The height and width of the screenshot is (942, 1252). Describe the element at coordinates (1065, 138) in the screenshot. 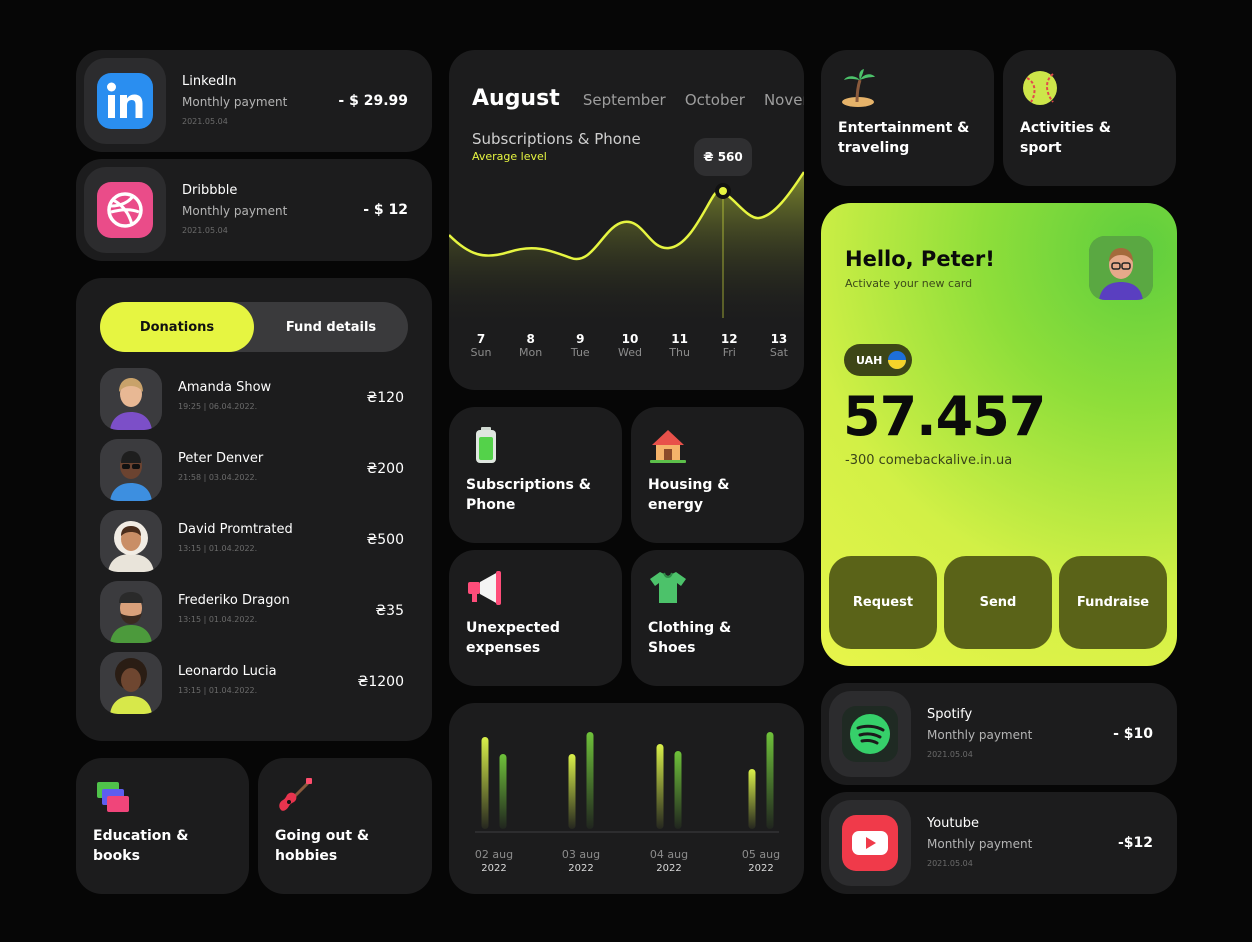

I see `category-label: Activities & sport` at that location.